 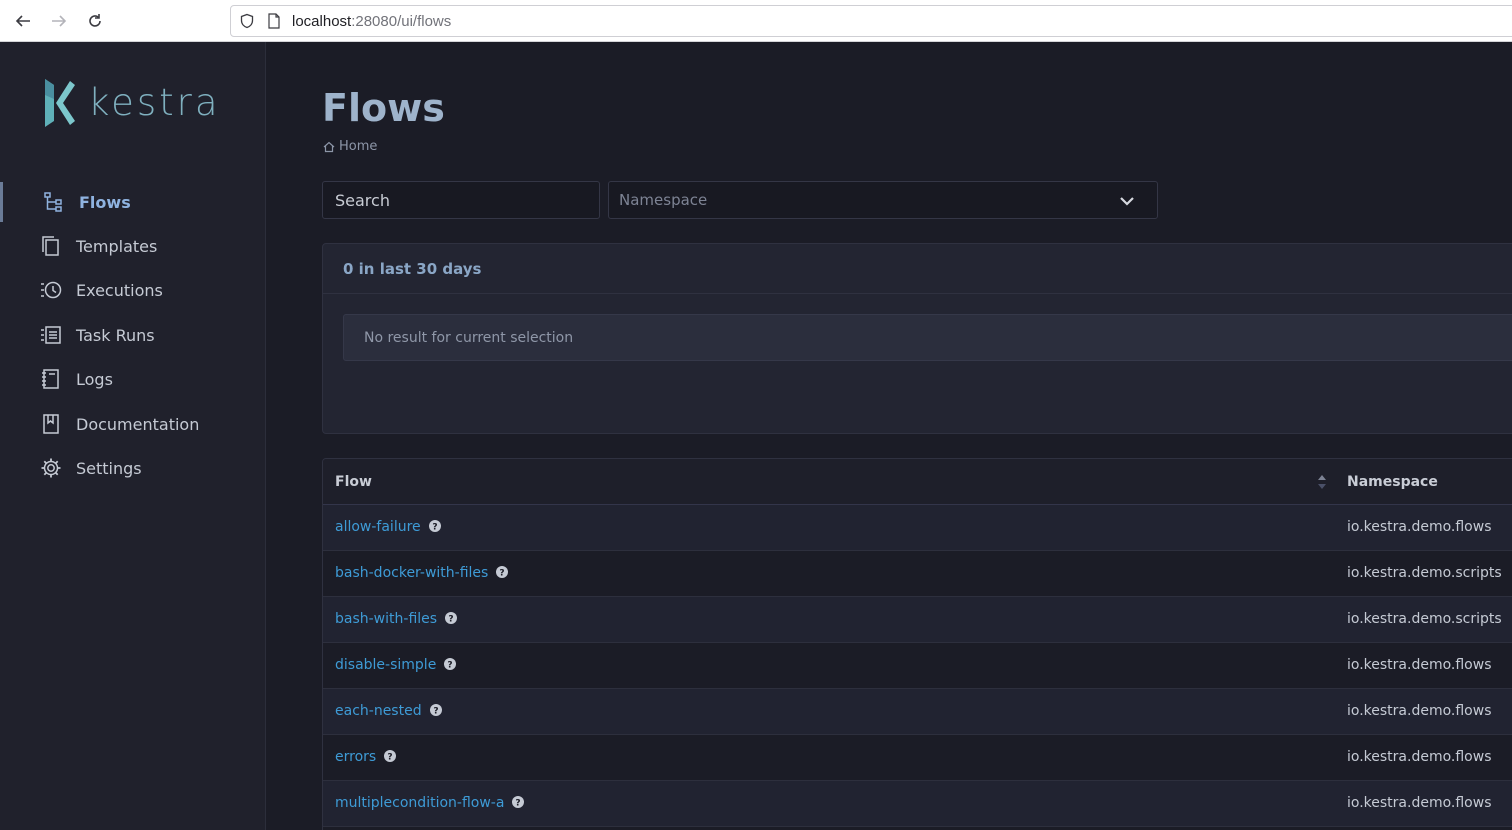 I want to click on browser-toolbar: localhost:28080/ui/flows, so click(x=756, y=21).